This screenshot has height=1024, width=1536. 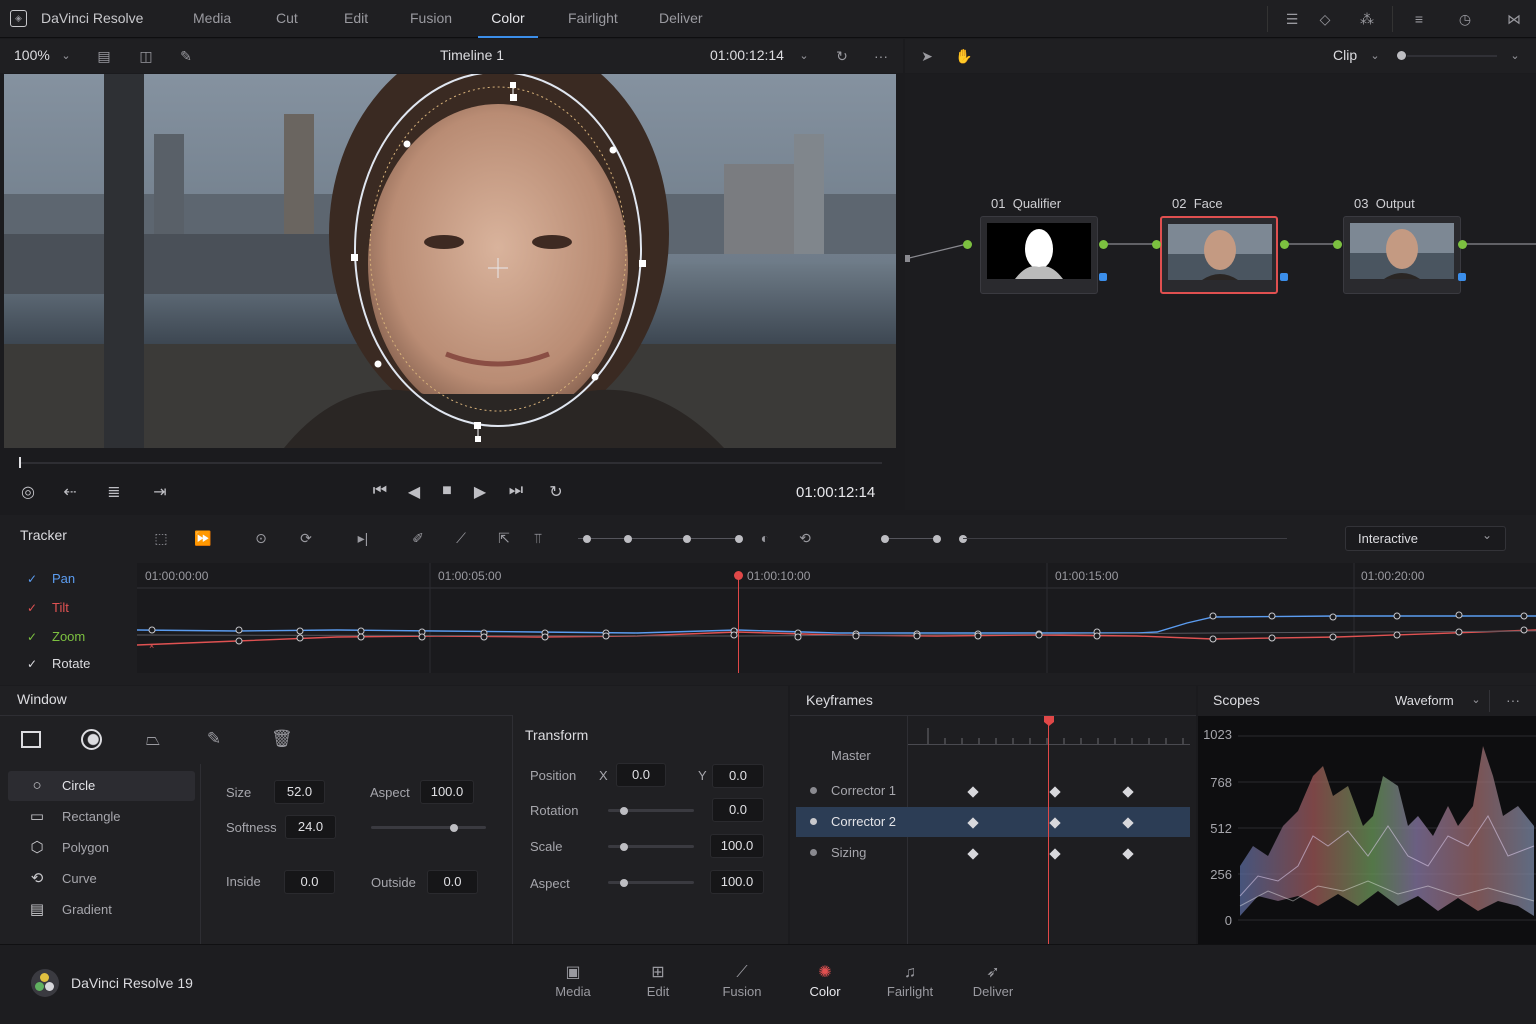 I want to click on zoom-slider, so click(x=1452, y=56).